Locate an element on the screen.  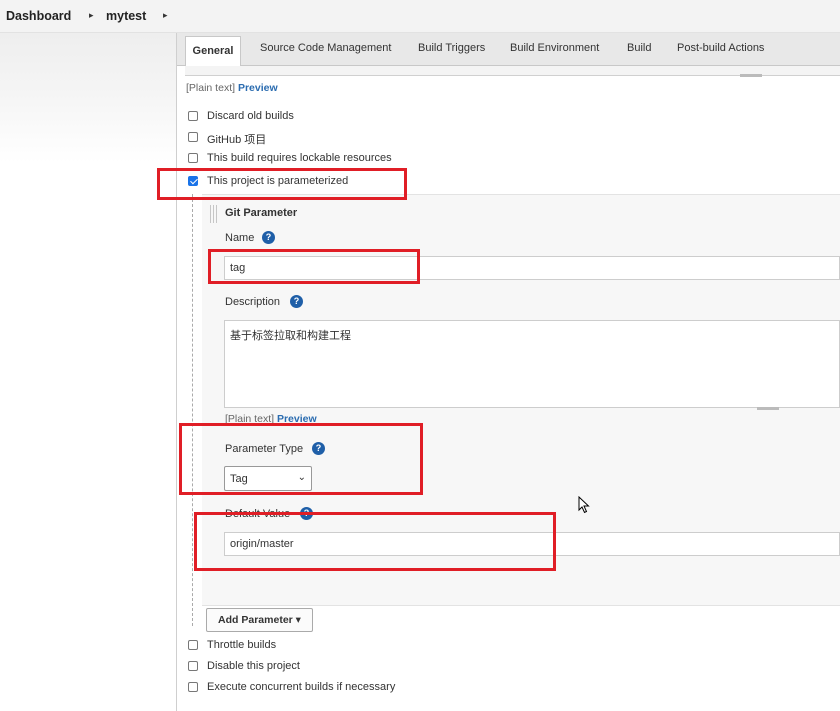
mouse-cursor-icon is located at coordinates (584, 505).